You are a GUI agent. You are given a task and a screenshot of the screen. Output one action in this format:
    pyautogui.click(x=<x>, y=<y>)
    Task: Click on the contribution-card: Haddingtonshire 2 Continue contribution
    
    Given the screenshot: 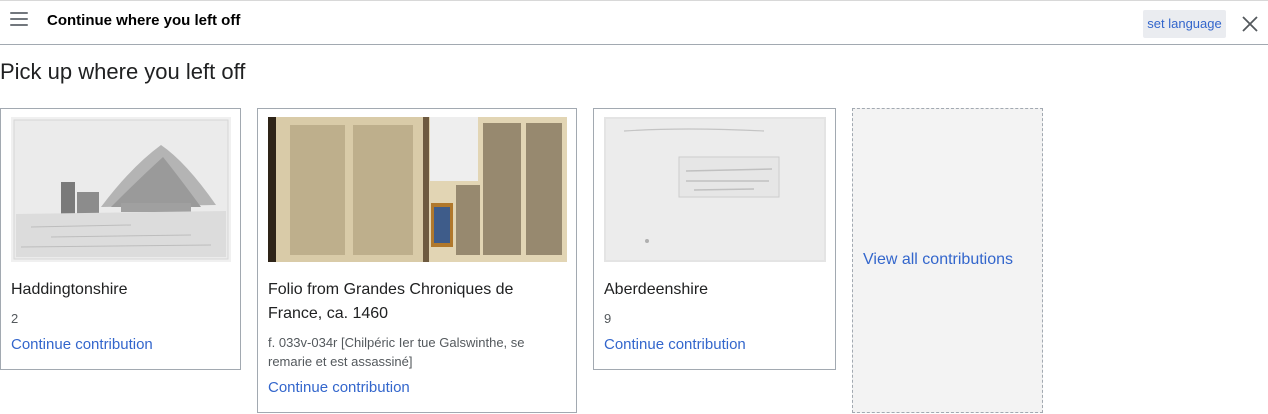 What is the action you would take?
    pyautogui.click(x=120, y=239)
    